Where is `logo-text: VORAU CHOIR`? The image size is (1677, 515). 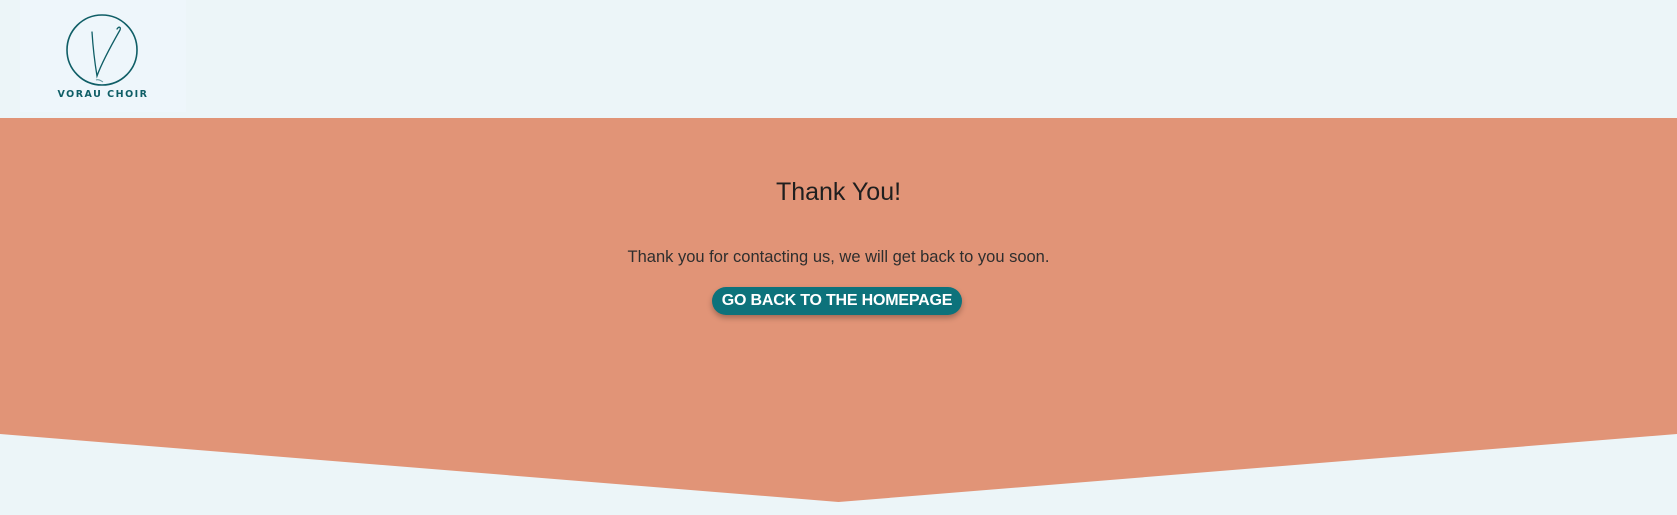 logo-text: VORAU CHOIR is located at coordinates (103, 94).